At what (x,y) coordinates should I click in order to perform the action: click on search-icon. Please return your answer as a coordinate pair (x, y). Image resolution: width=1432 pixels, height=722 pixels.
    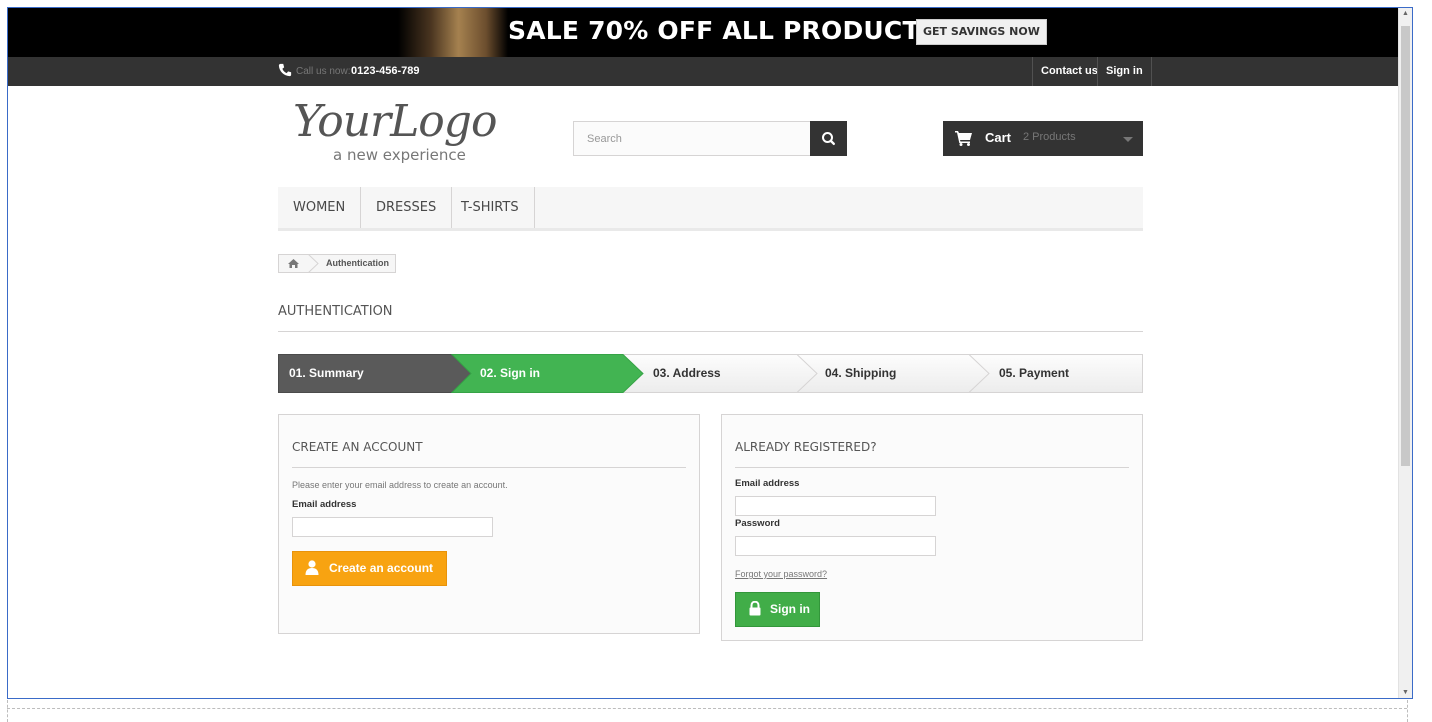
    Looking at the image, I should click on (828, 138).